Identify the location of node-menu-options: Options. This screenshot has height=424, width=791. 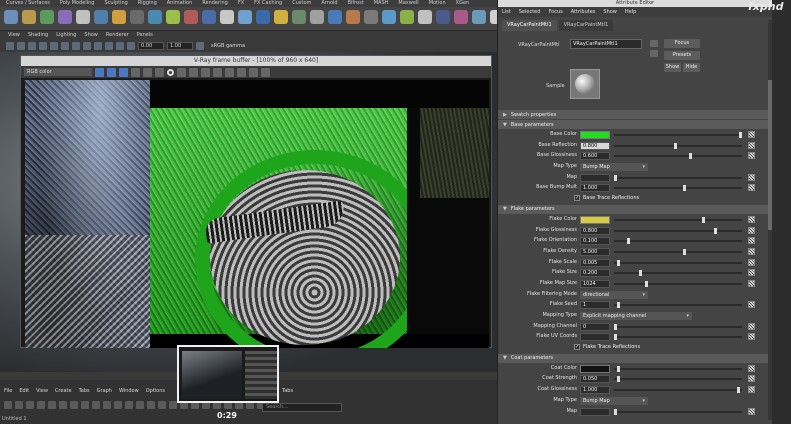
(155, 391).